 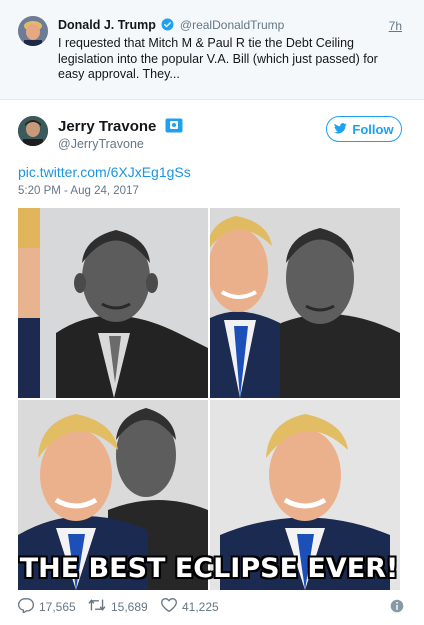 I want to click on info-icon, so click(x=397, y=608).